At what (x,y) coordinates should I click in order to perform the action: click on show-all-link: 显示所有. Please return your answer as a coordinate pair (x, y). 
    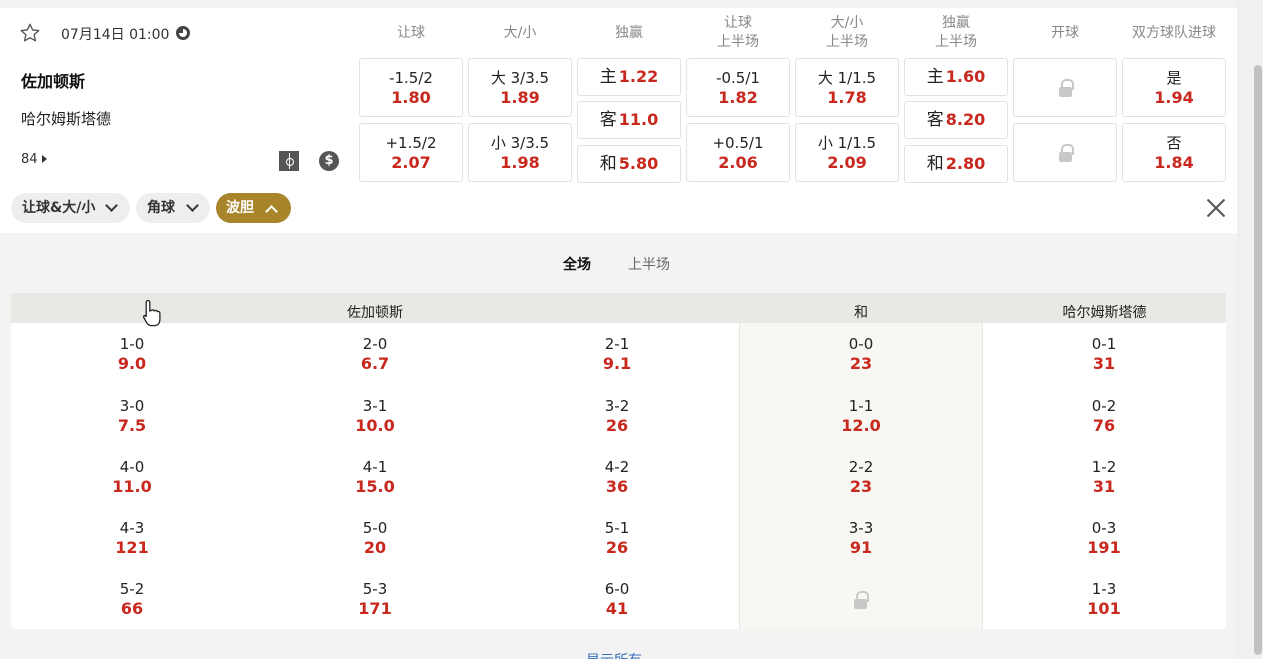
    Looking at the image, I should click on (614, 654).